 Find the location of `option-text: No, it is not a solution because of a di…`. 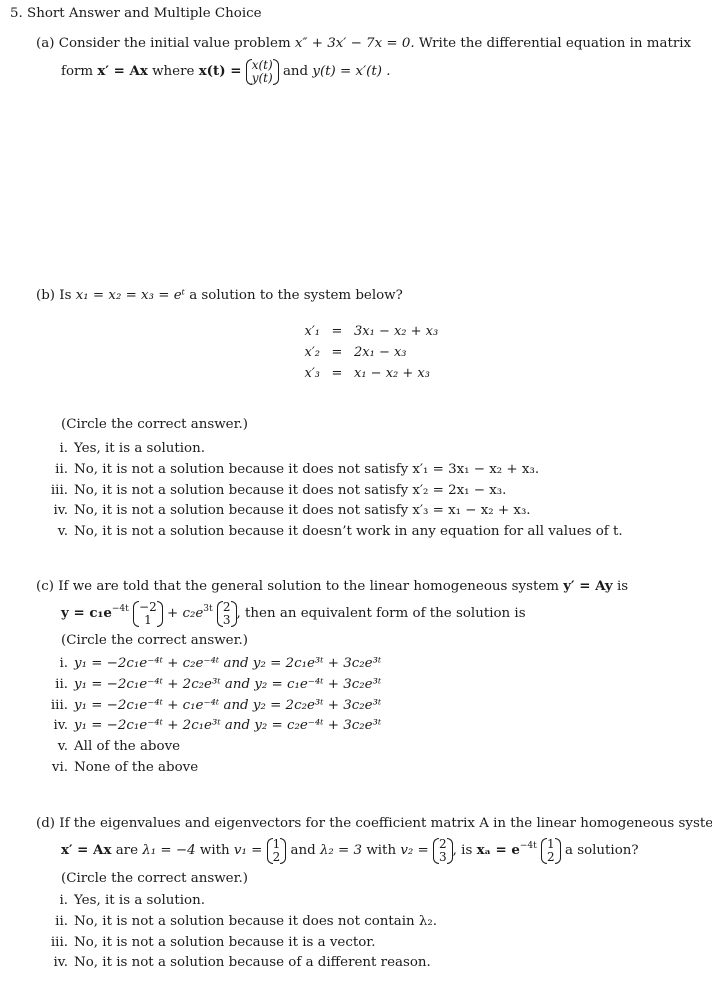

option-text: No, it is not a solution because of a di… is located at coordinates (252, 962).